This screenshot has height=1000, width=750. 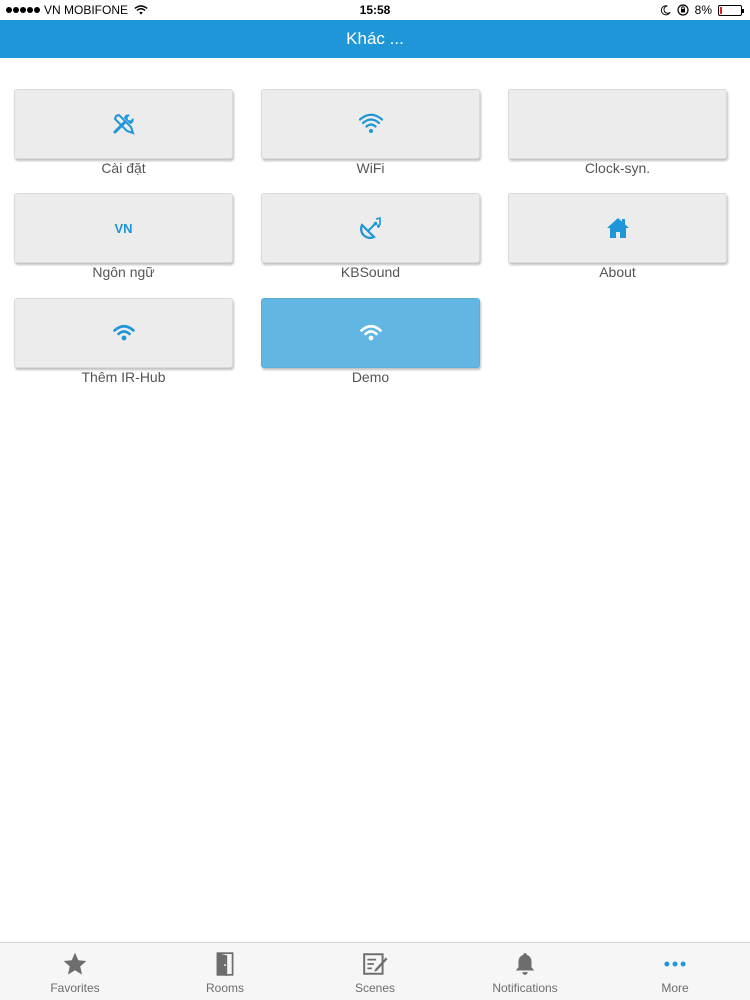 What do you see at coordinates (675, 971) in the screenshot?
I see `tab-more: More` at bounding box center [675, 971].